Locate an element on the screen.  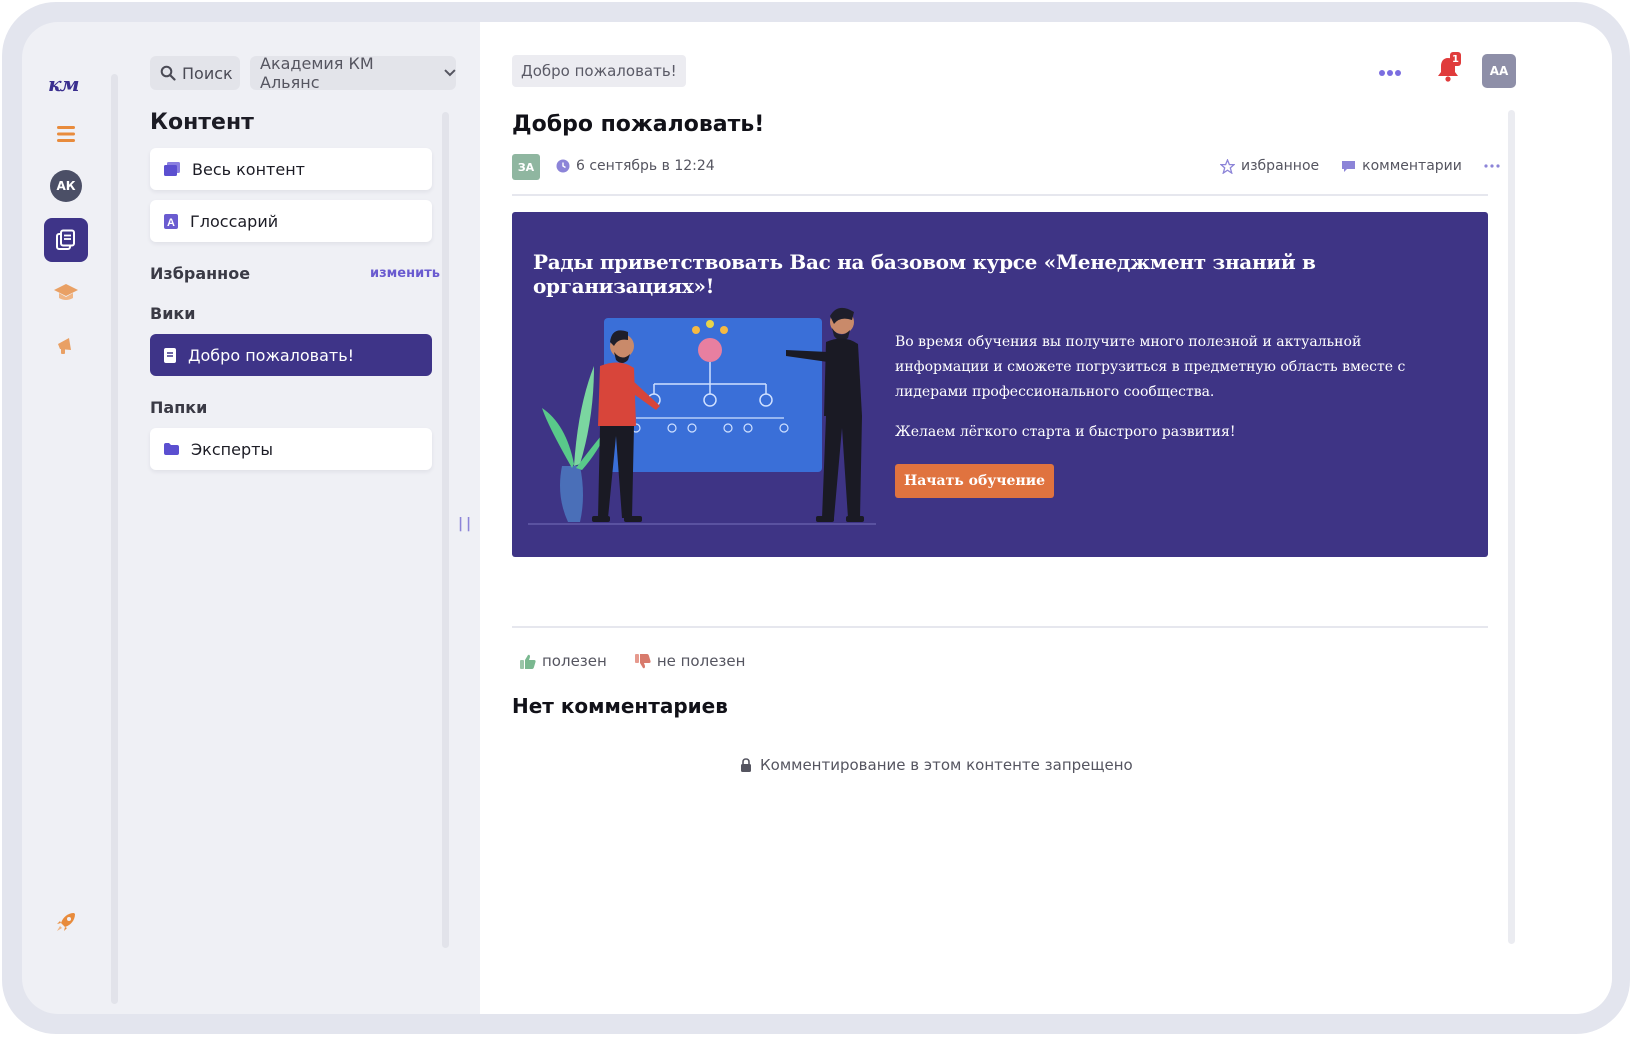
start-learning-button: Начать обучение is located at coordinates (974, 481).